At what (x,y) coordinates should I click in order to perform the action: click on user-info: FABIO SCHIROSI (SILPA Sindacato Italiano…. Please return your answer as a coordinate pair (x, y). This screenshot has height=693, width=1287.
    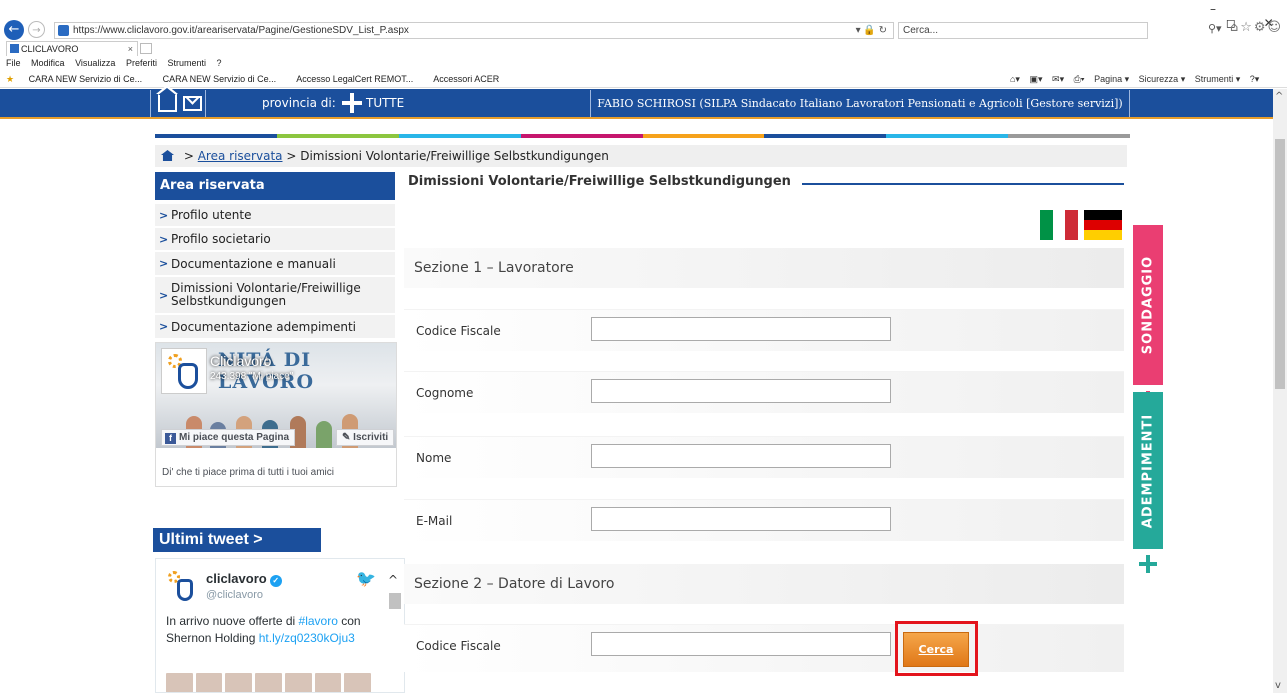
    Looking at the image, I should click on (860, 103).